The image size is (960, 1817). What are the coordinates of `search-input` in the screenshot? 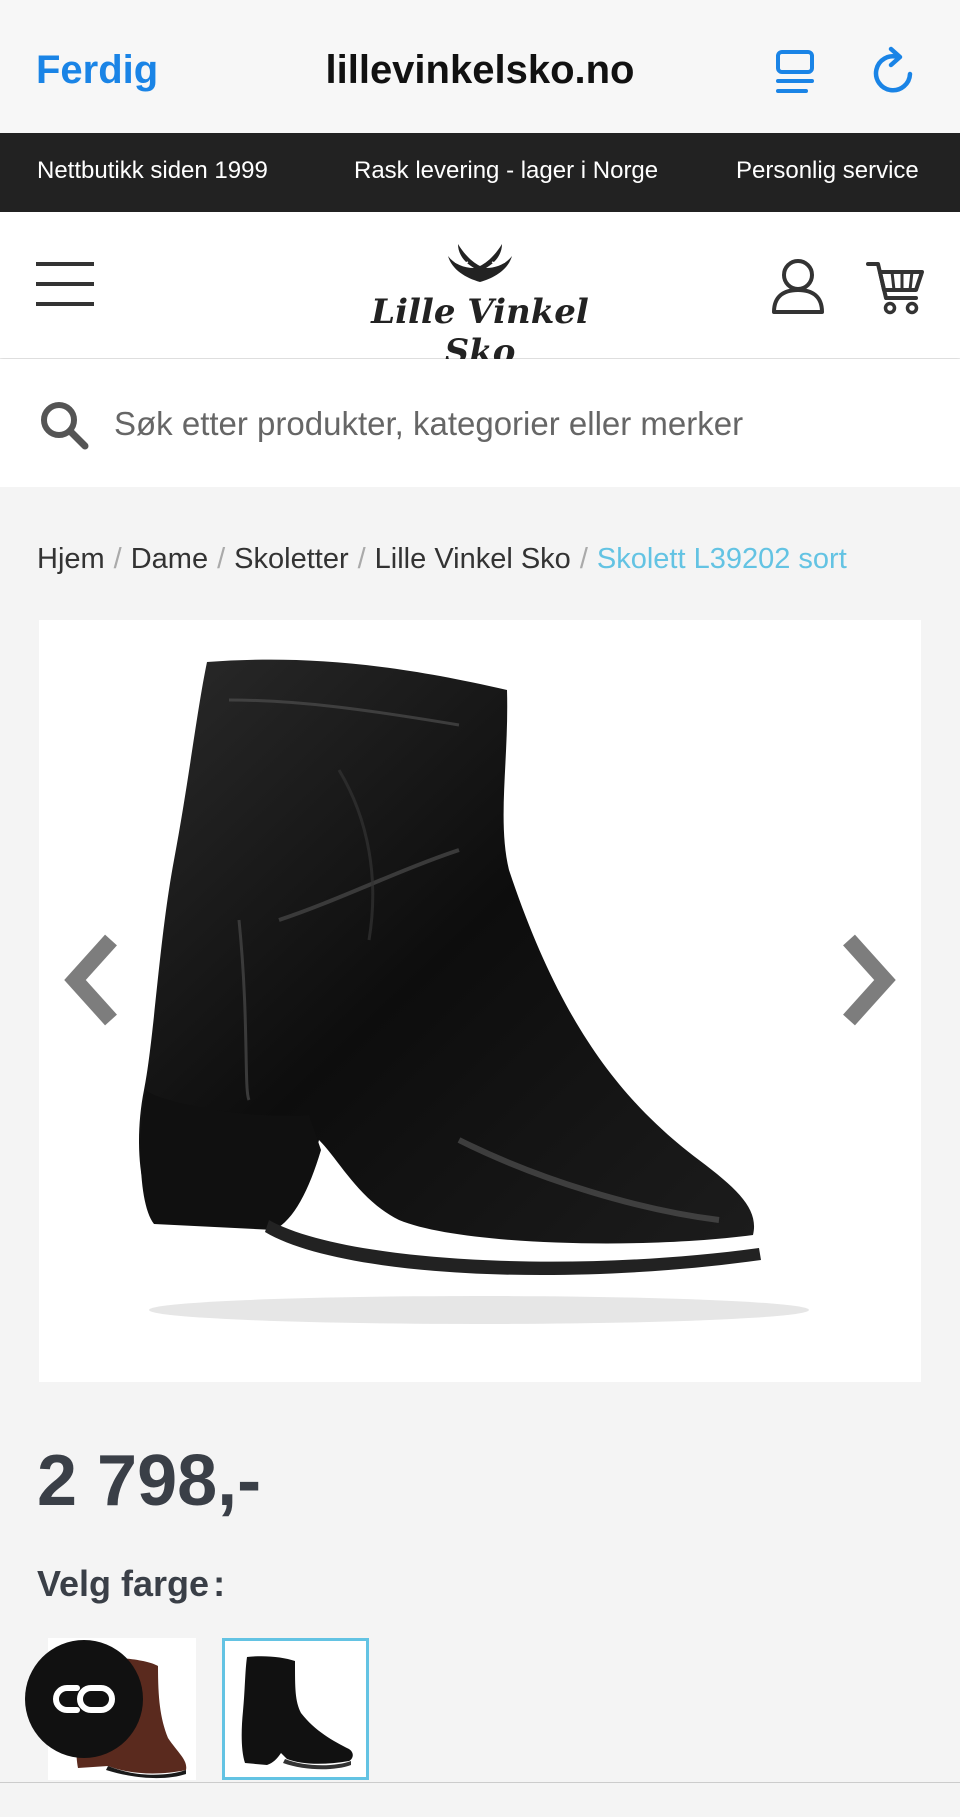 It's located at (514, 424).